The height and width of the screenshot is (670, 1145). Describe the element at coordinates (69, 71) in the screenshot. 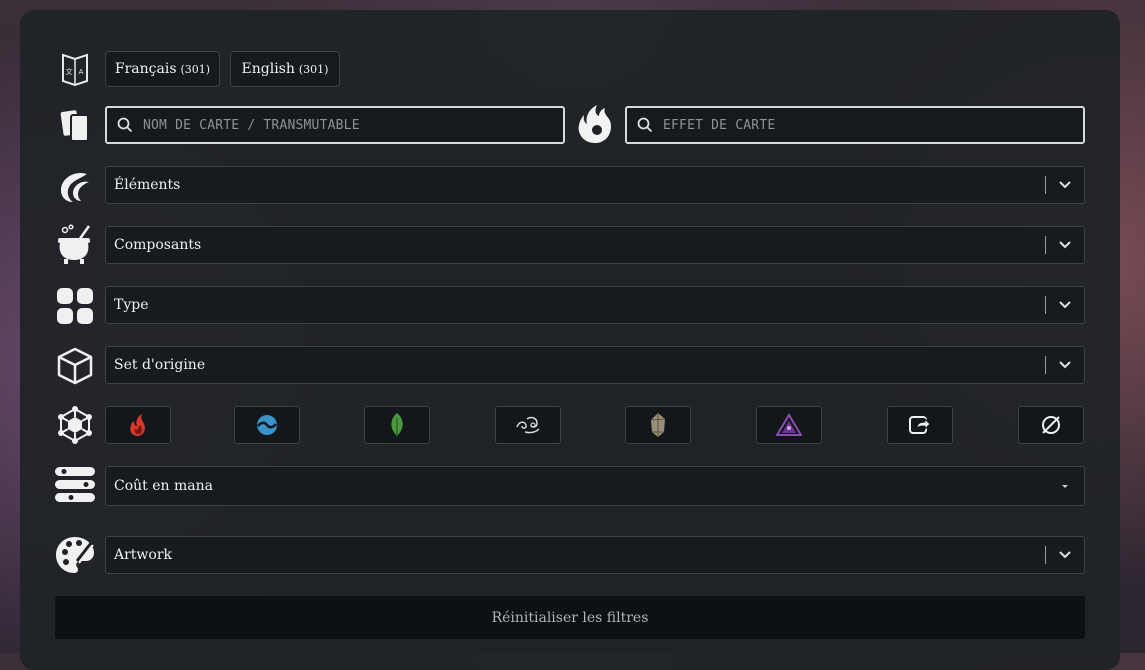

I see `svg-text: 文` at that location.